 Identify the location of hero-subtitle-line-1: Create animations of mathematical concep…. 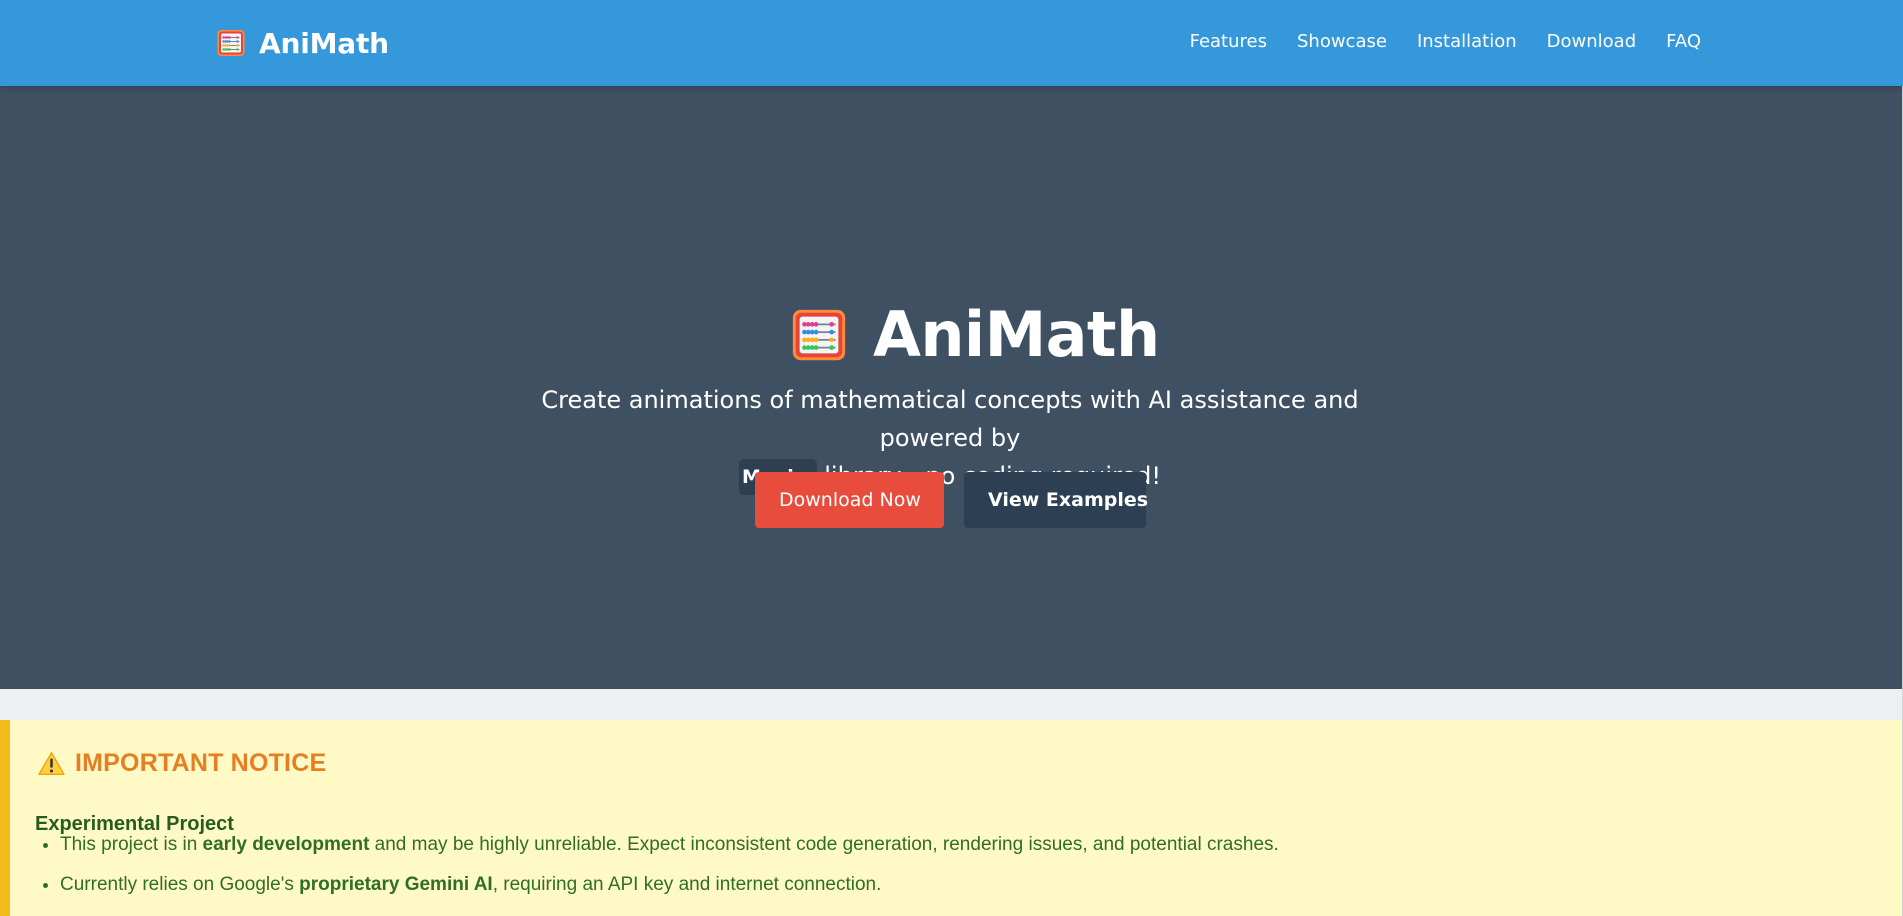
(950, 419).